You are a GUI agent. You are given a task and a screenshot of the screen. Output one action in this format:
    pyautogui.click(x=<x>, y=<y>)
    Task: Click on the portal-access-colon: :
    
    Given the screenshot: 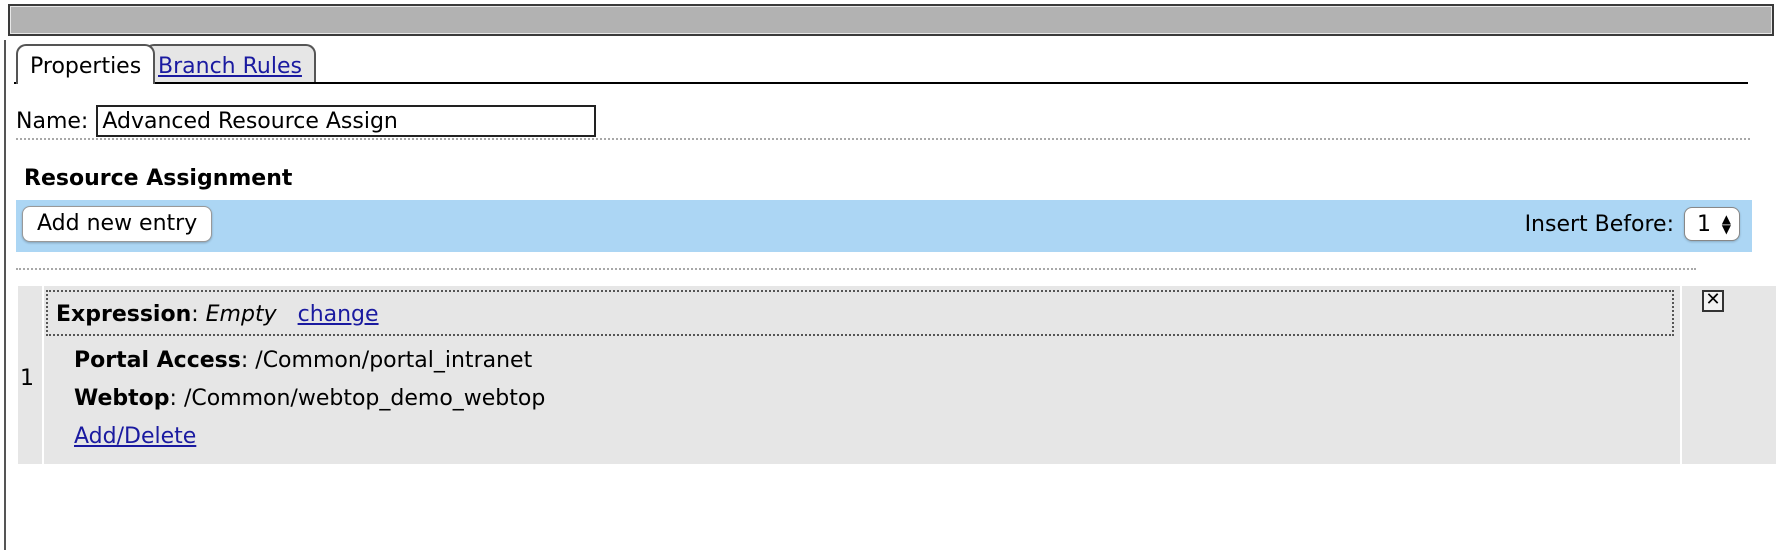 What is the action you would take?
    pyautogui.click(x=248, y=360)
    